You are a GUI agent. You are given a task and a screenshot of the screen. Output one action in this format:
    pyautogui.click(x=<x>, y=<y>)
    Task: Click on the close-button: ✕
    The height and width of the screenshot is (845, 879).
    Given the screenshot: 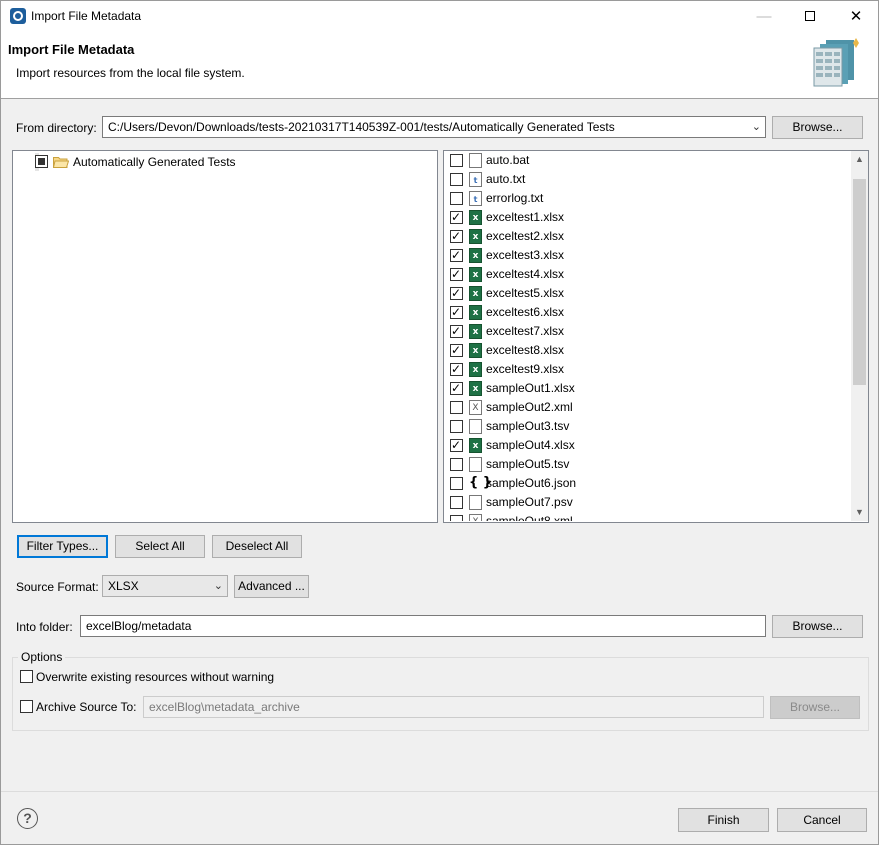 What is the action you would take?
    pyautogui.click(x=856, y=16)
    